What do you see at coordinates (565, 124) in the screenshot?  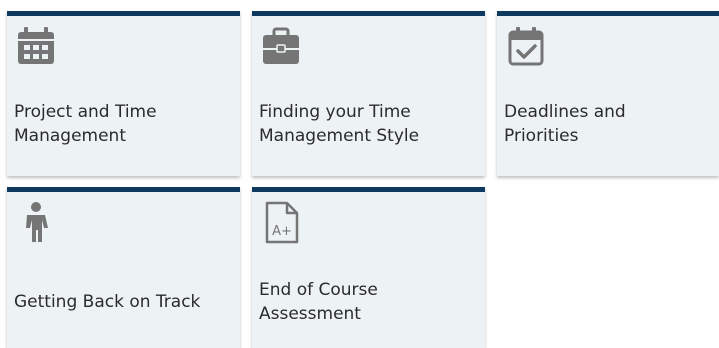 I see `module-title: Deadlines and Priorities` at bounding box center [565, 124].